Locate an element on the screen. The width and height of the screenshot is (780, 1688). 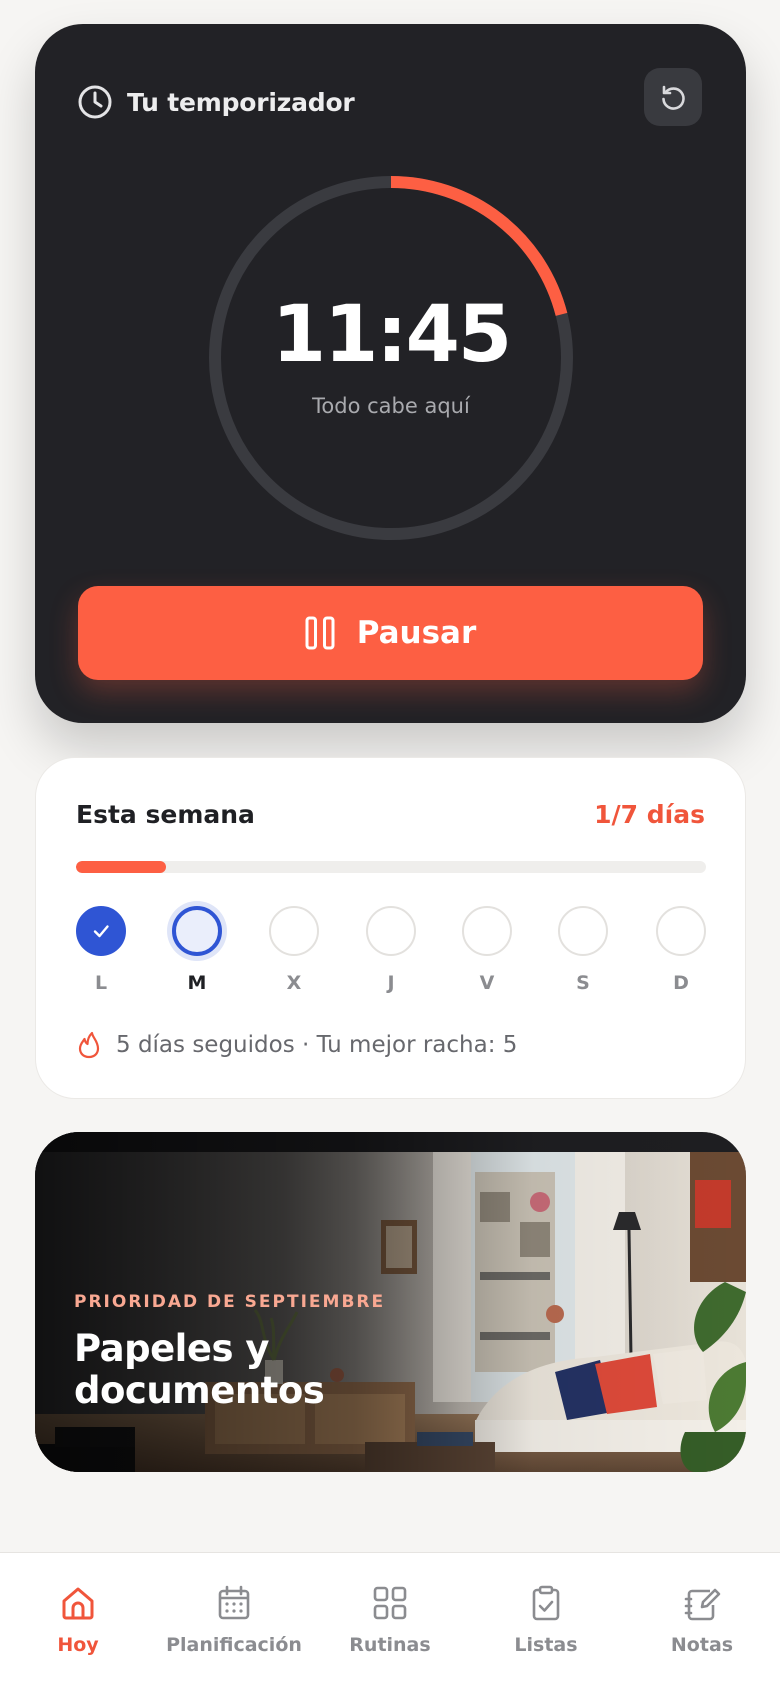
pause-icon is located at coordinates (320, 633).